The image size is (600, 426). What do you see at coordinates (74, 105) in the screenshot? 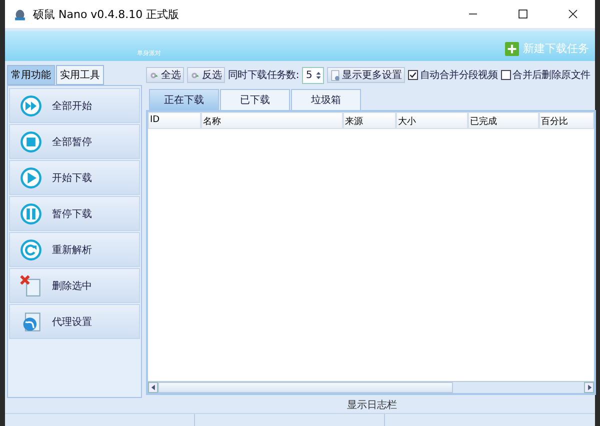
I see `action-button: 全部开始` at bounding box center [74, 105].